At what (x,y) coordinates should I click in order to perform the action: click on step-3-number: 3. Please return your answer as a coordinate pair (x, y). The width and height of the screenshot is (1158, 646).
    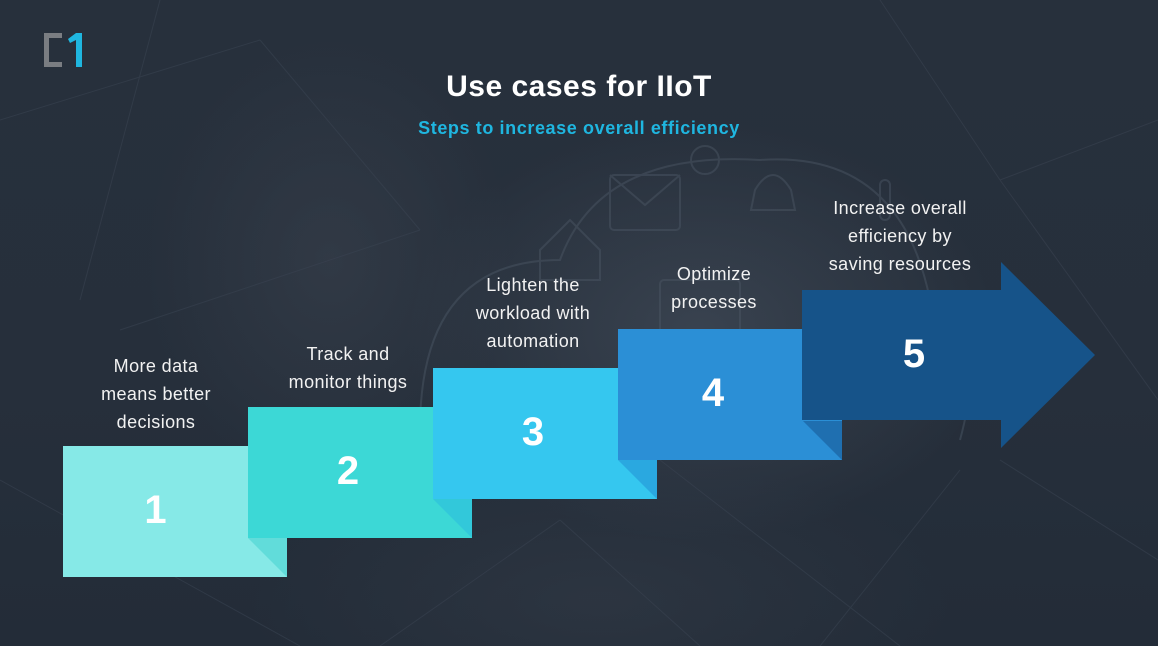
    Looking at the image, I should click on (533, 432).